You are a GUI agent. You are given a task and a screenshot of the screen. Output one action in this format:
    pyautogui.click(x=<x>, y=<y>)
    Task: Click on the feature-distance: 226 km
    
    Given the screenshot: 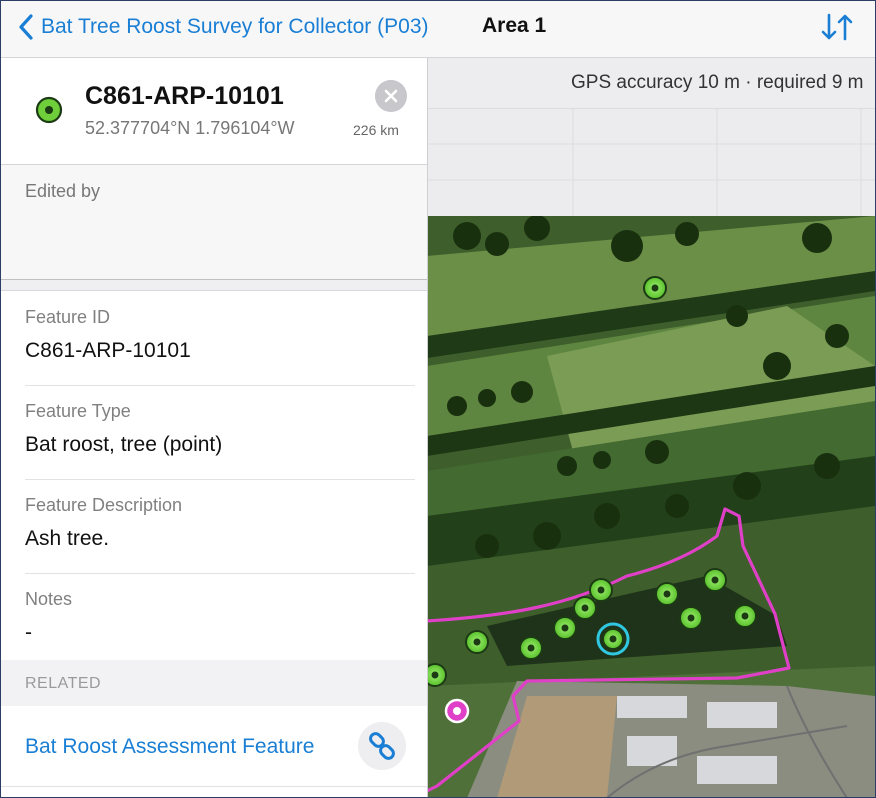 What is the action you would take?
    pyautogui.click(x=376, y=130)
    